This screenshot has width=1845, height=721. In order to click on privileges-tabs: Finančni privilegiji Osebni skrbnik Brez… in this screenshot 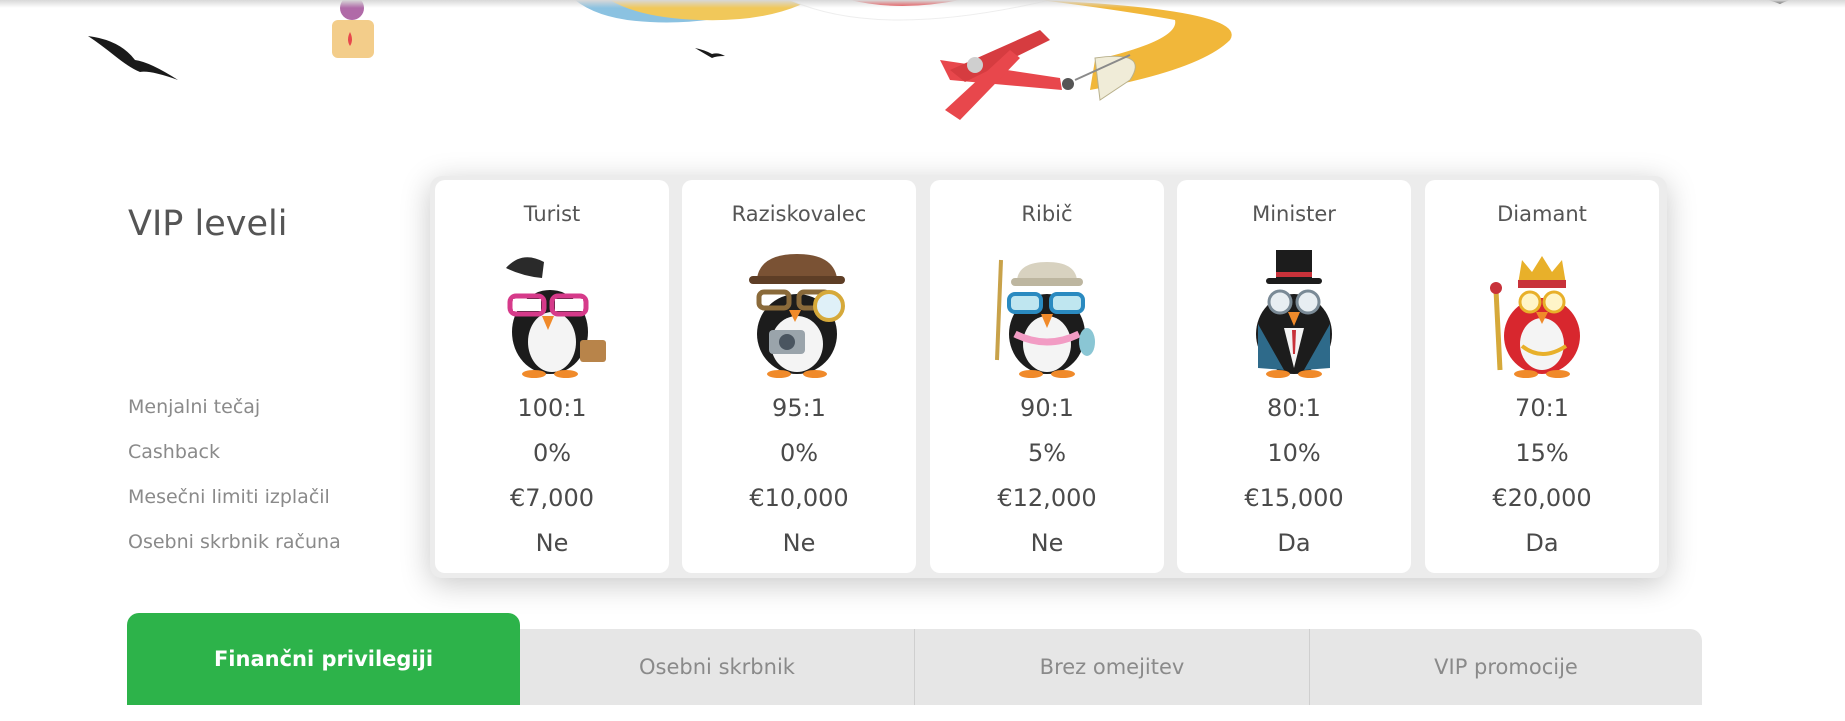, I will do `click(914, 659)`.